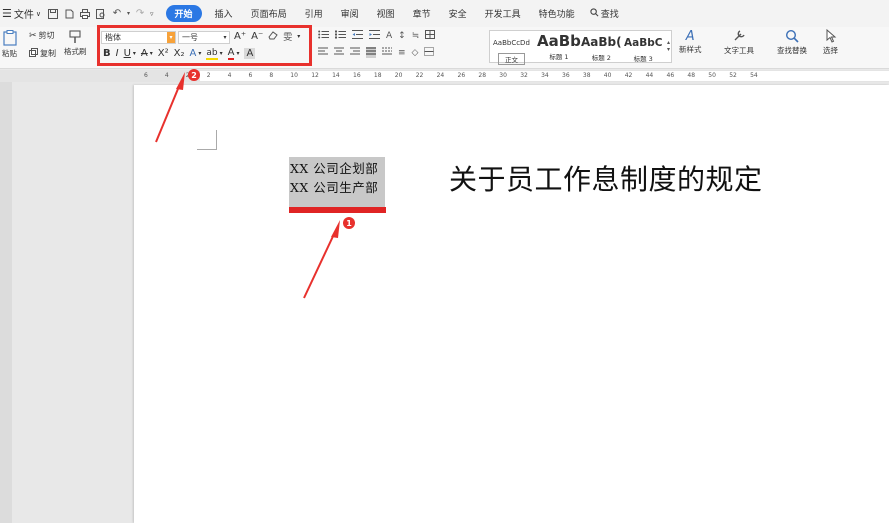 The height and width of the screenshot is (523, 889). I want to click on new-style-button: A 新样式, so click(690, 42).